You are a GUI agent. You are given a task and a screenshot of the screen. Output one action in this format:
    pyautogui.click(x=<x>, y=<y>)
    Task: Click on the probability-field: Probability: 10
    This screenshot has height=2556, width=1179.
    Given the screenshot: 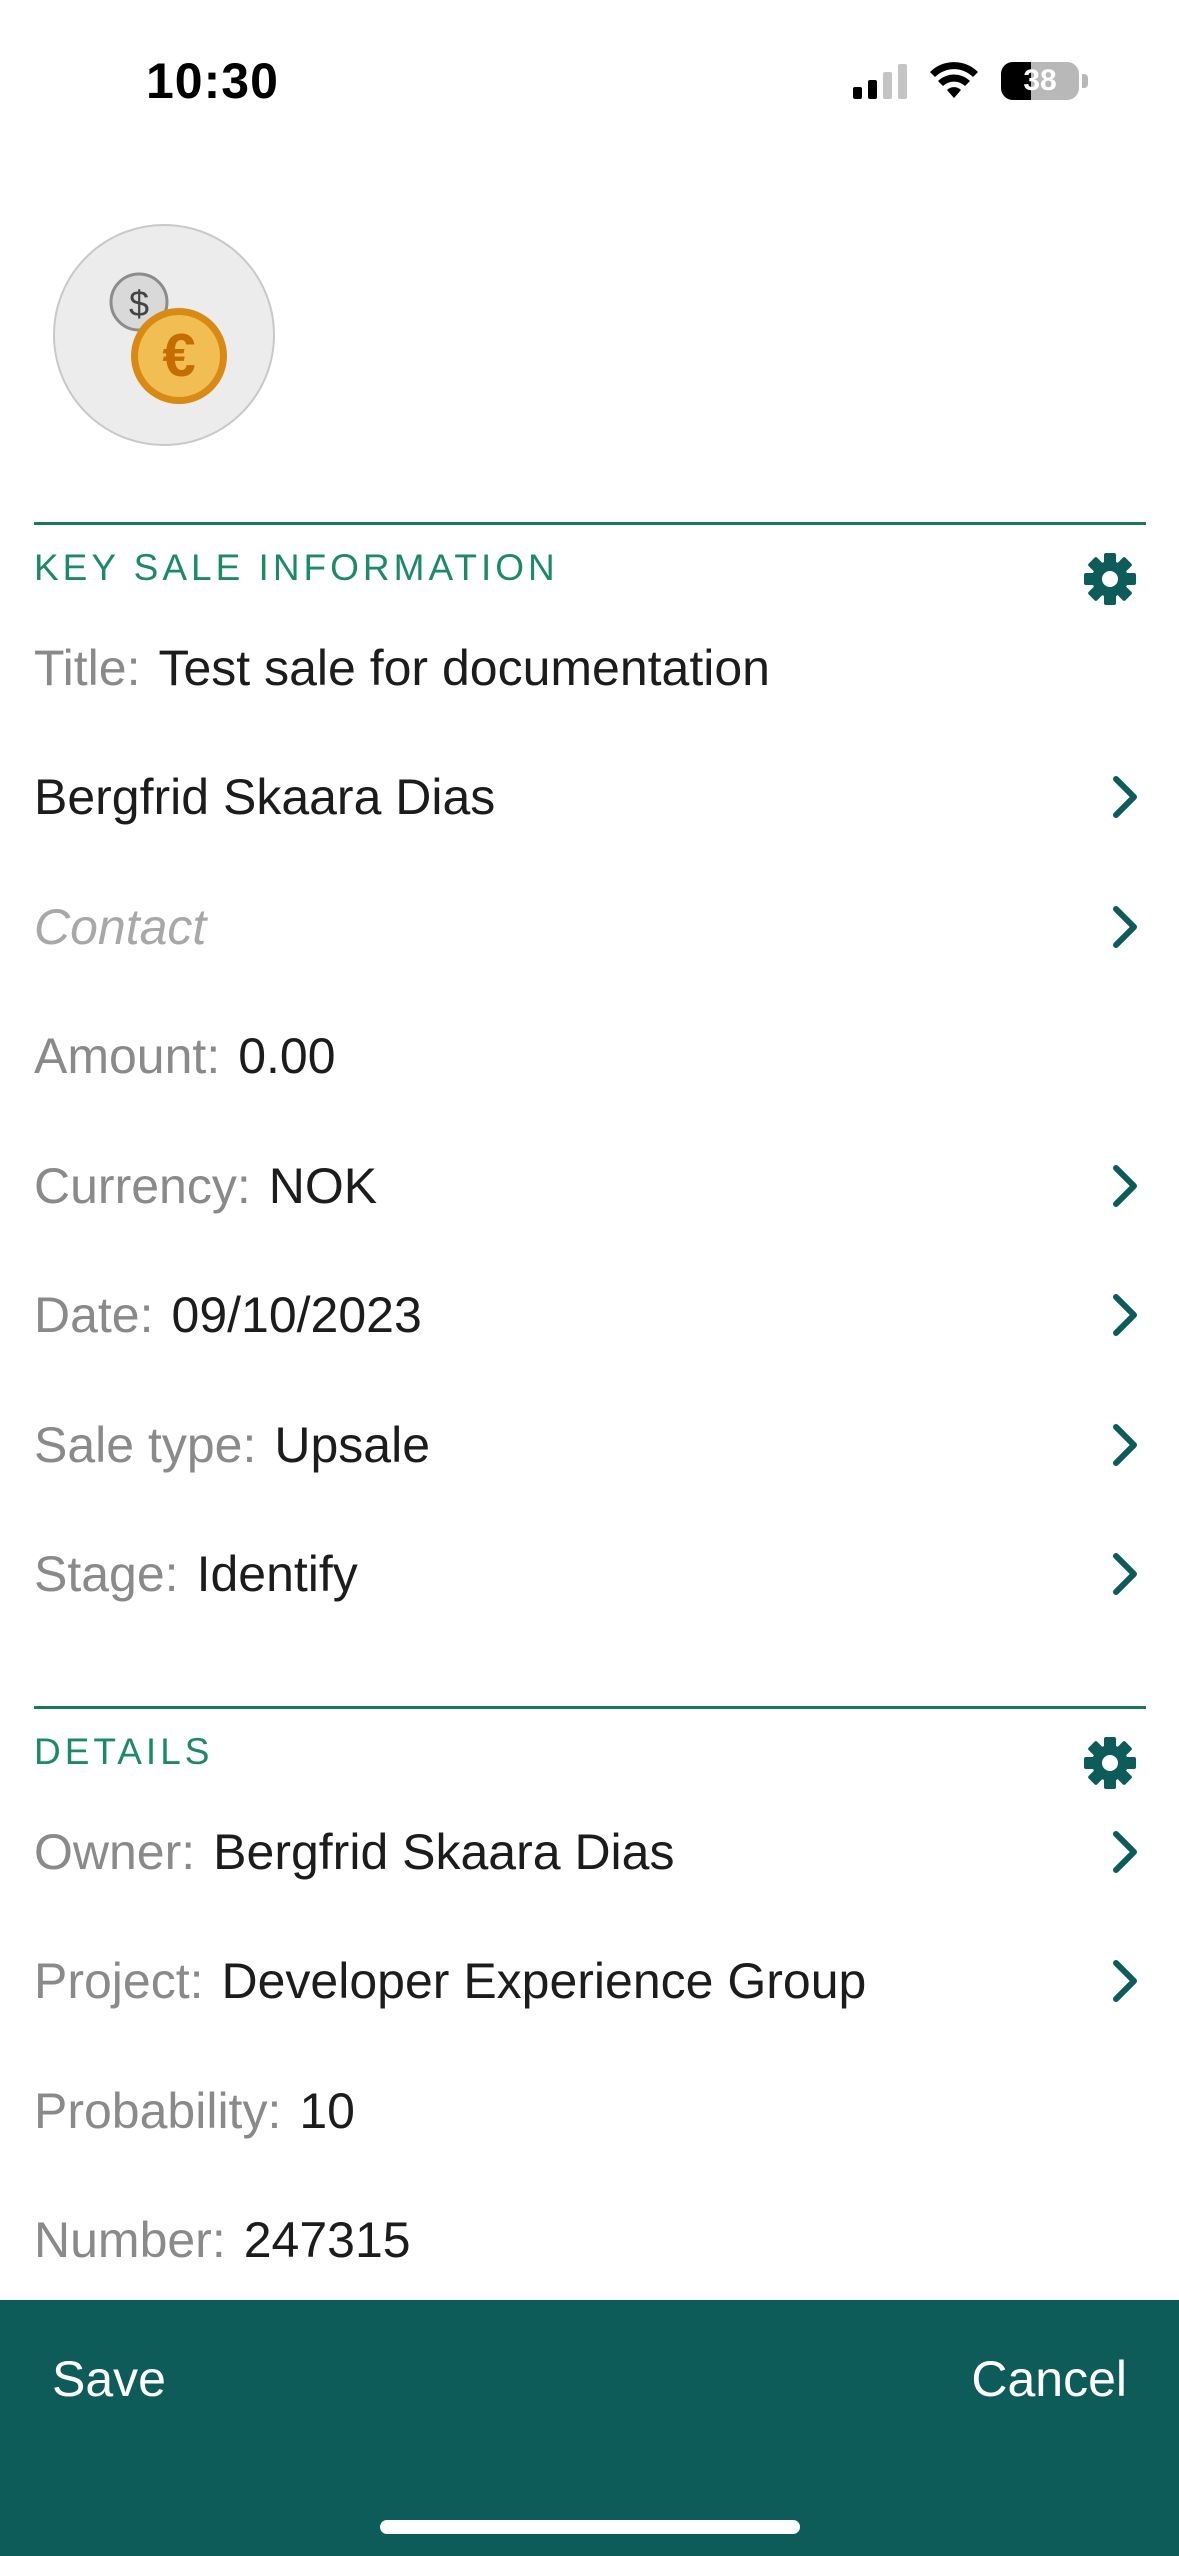 What is the action you would take?
    pyautogui.click(x=590, y=2111)
    